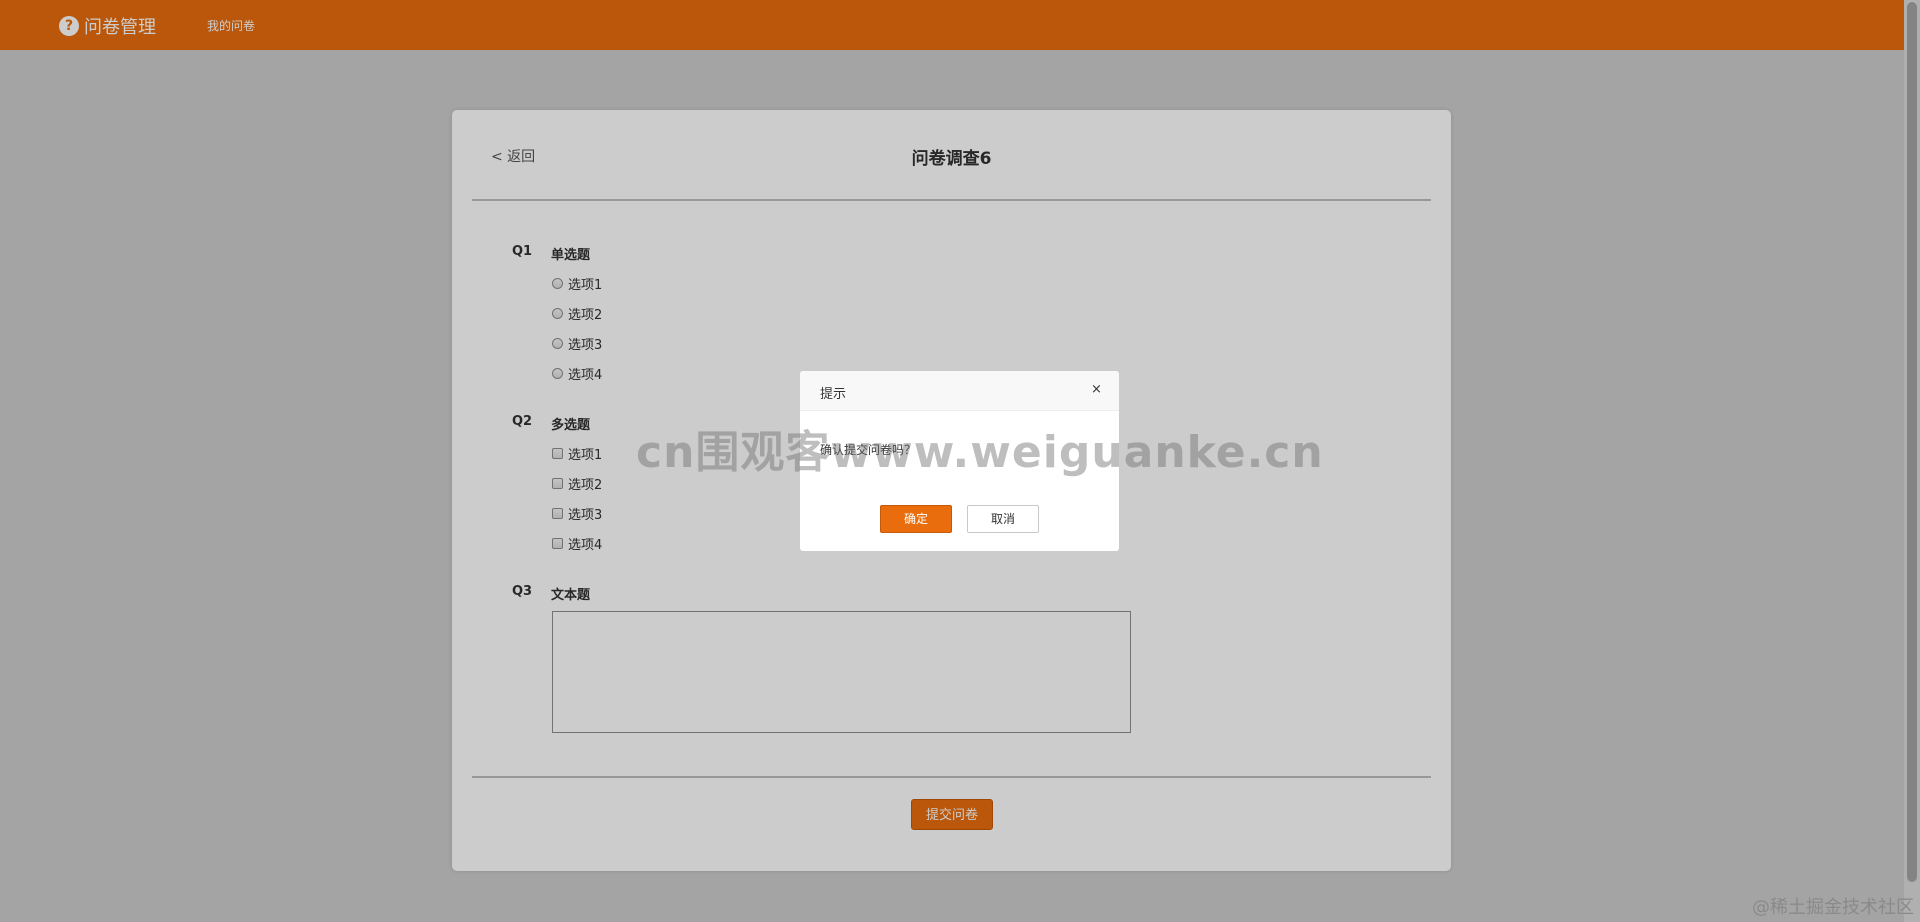 The width and height of the screenshot is (1920, 922). Describe the element at coordinates (1833, 907) in the screenshot. I see `watermark-corner: @稀土掘金技术社区` at that location.